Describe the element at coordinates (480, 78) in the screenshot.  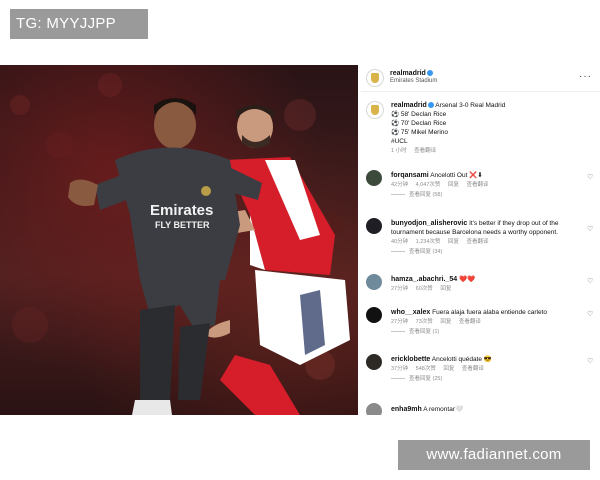
I see `post-header: realmadrid Emirates Stadium ···` at that location.